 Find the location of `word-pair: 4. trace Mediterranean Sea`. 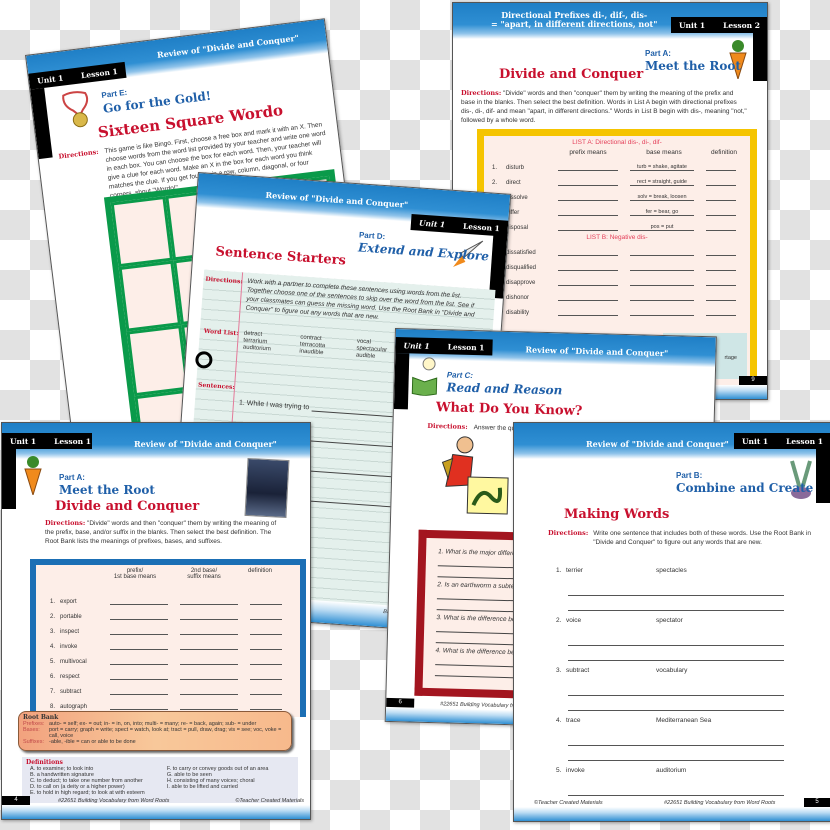

word-pair: 4. trace Mediterranean Sea is located at coordinates (676, 723).